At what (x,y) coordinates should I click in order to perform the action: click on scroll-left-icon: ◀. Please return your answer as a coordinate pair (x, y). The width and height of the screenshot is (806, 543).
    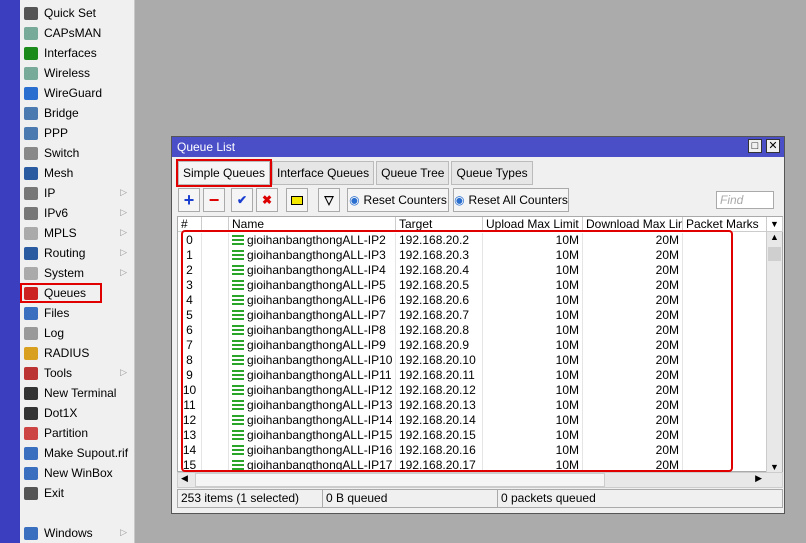
    Looking at the image, I should click on (184, 478).